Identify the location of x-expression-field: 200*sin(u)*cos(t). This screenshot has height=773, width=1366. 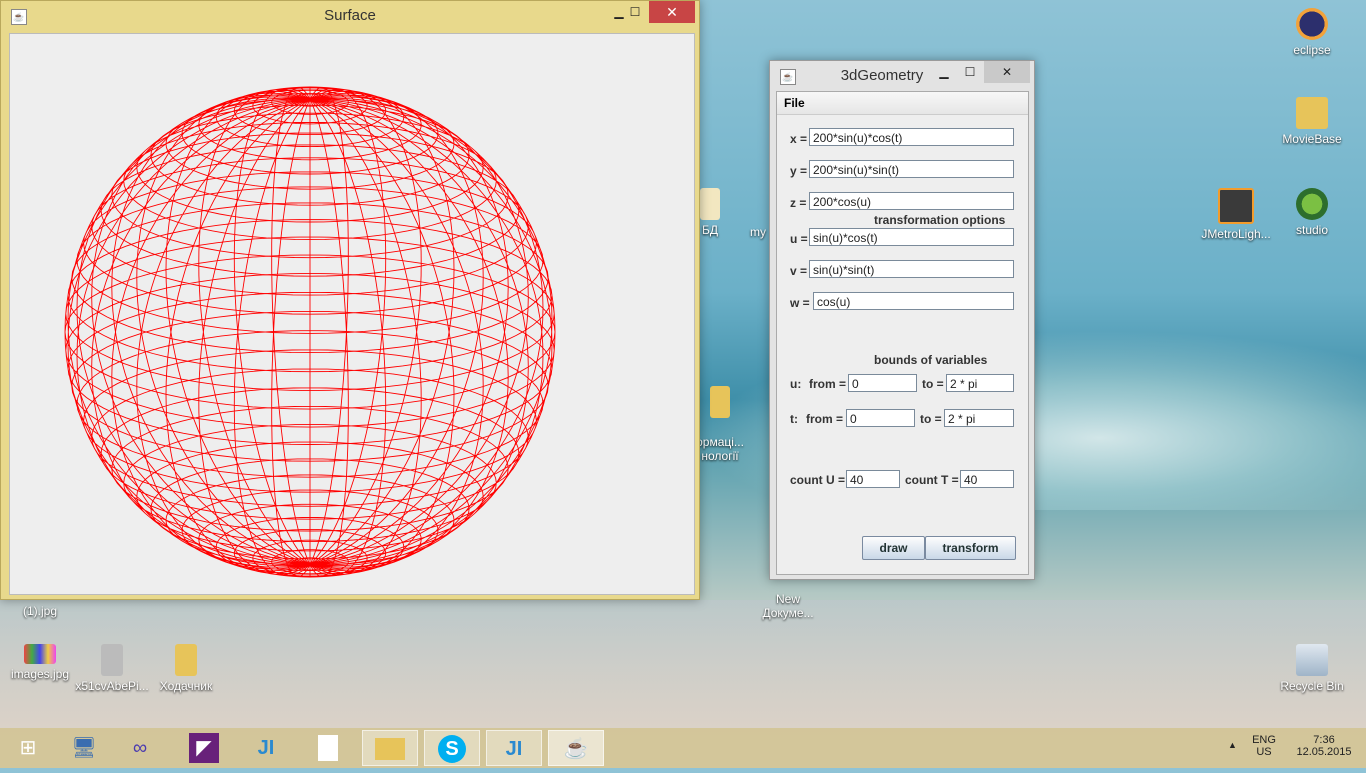
(911, 137).